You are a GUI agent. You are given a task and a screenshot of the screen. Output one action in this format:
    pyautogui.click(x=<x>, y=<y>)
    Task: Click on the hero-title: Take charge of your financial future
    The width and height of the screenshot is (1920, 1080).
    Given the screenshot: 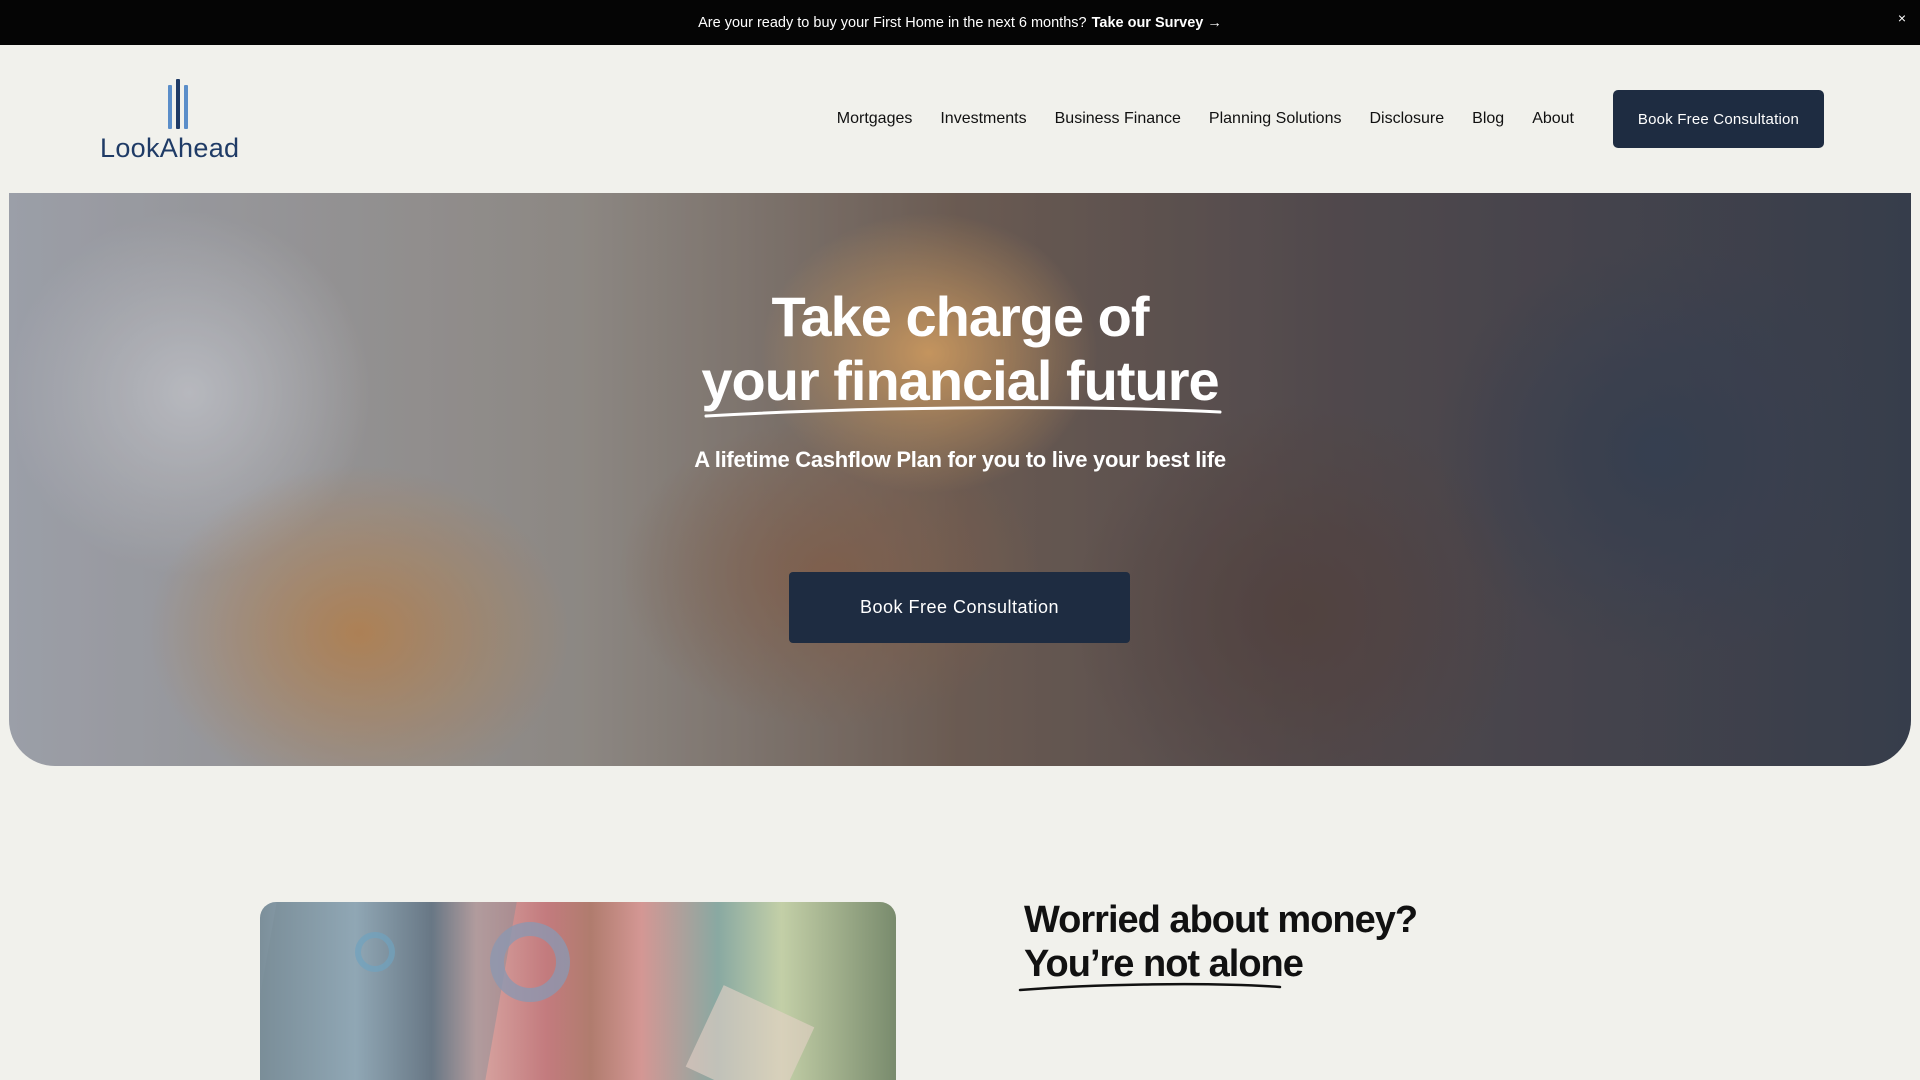 What is the action you would take?
    pyautogui.click(x=960, y=349)
    